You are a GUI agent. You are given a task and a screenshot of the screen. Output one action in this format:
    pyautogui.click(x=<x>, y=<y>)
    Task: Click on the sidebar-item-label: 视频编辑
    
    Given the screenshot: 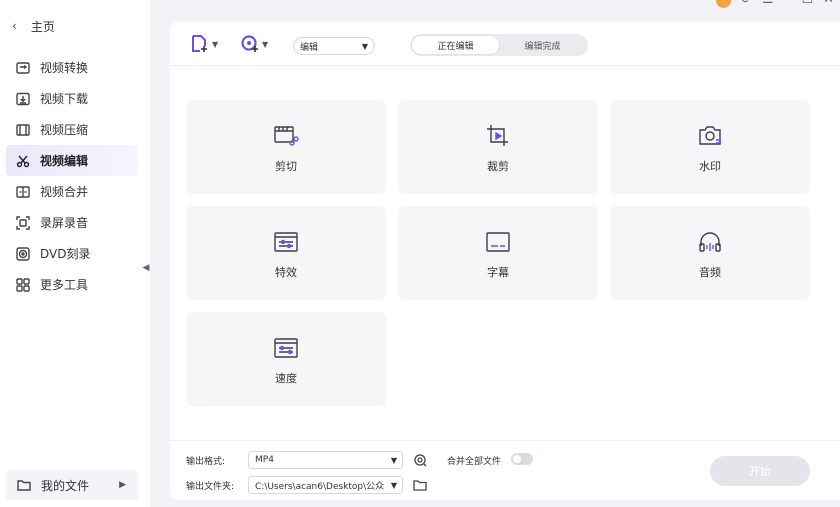 What is the action you would take?
    pyautogui.click(x=64, y=161)
    